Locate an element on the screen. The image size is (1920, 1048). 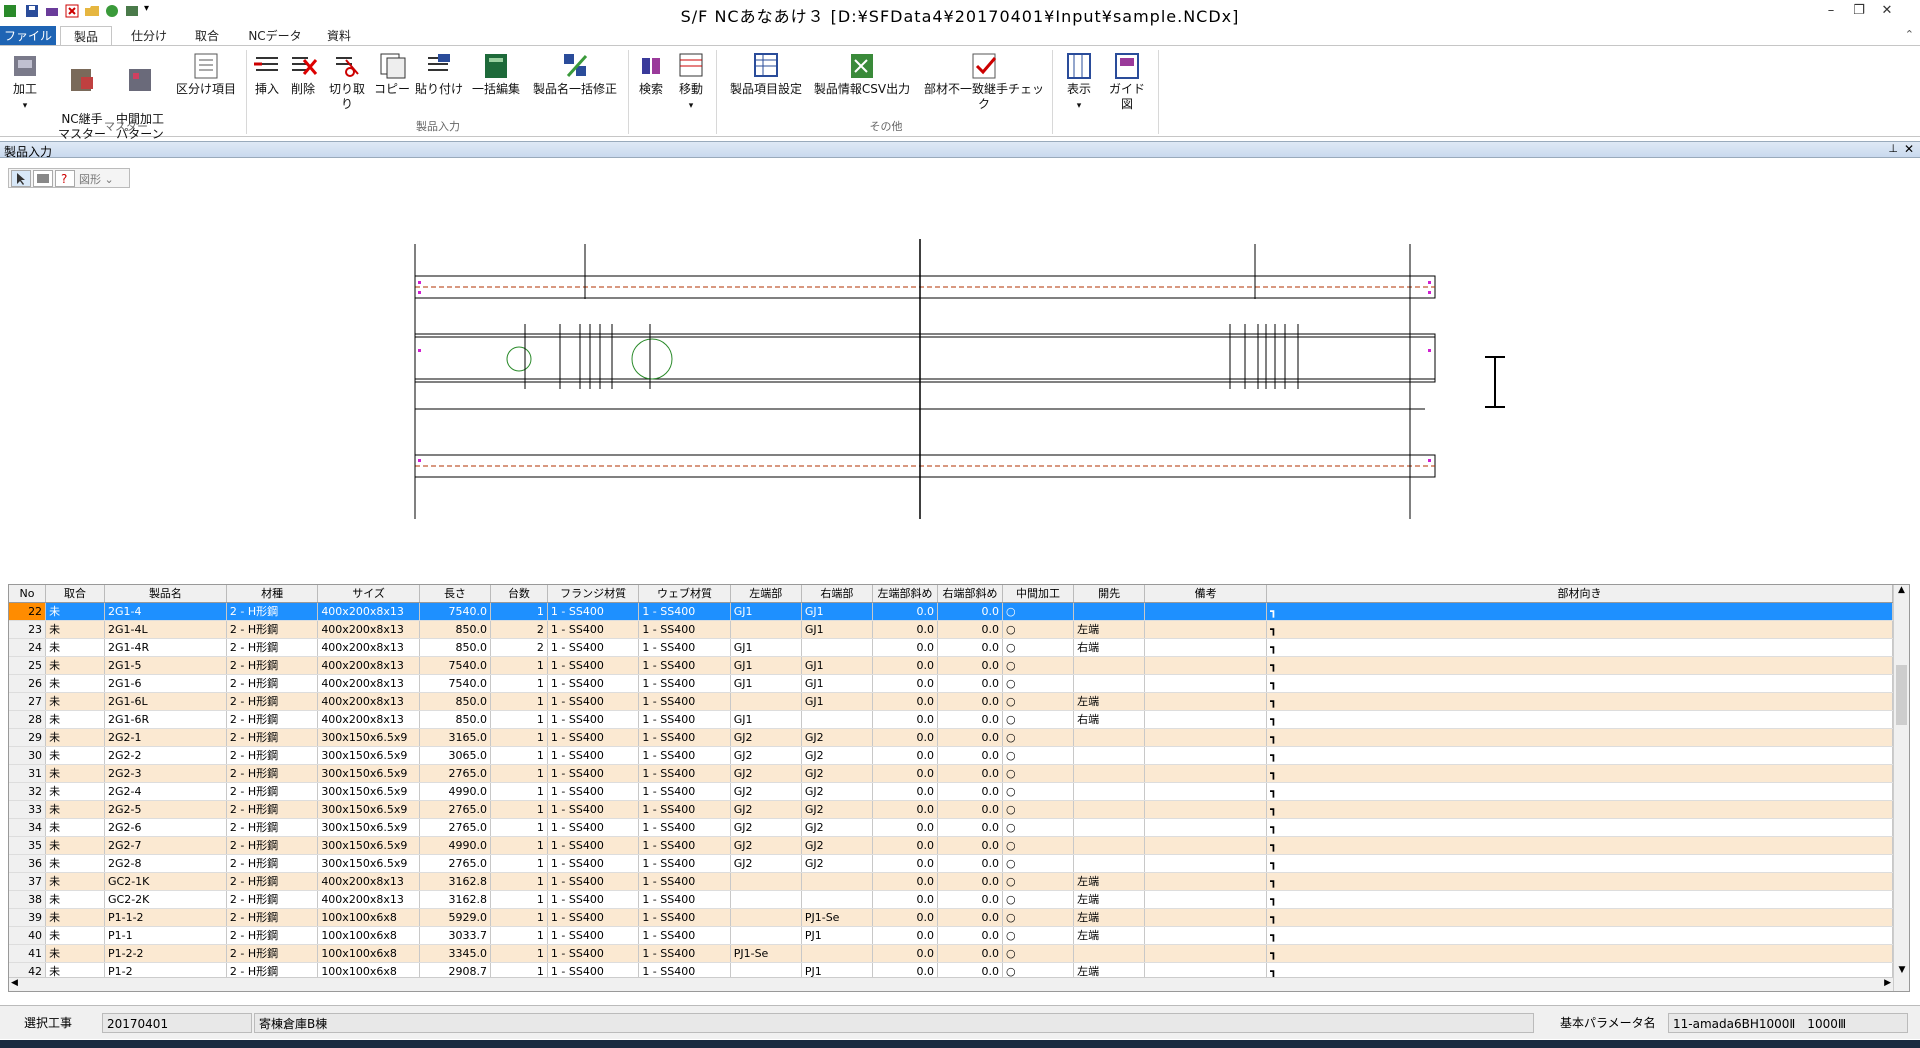
table-cell: 34 is located at coordinates (28, 827).